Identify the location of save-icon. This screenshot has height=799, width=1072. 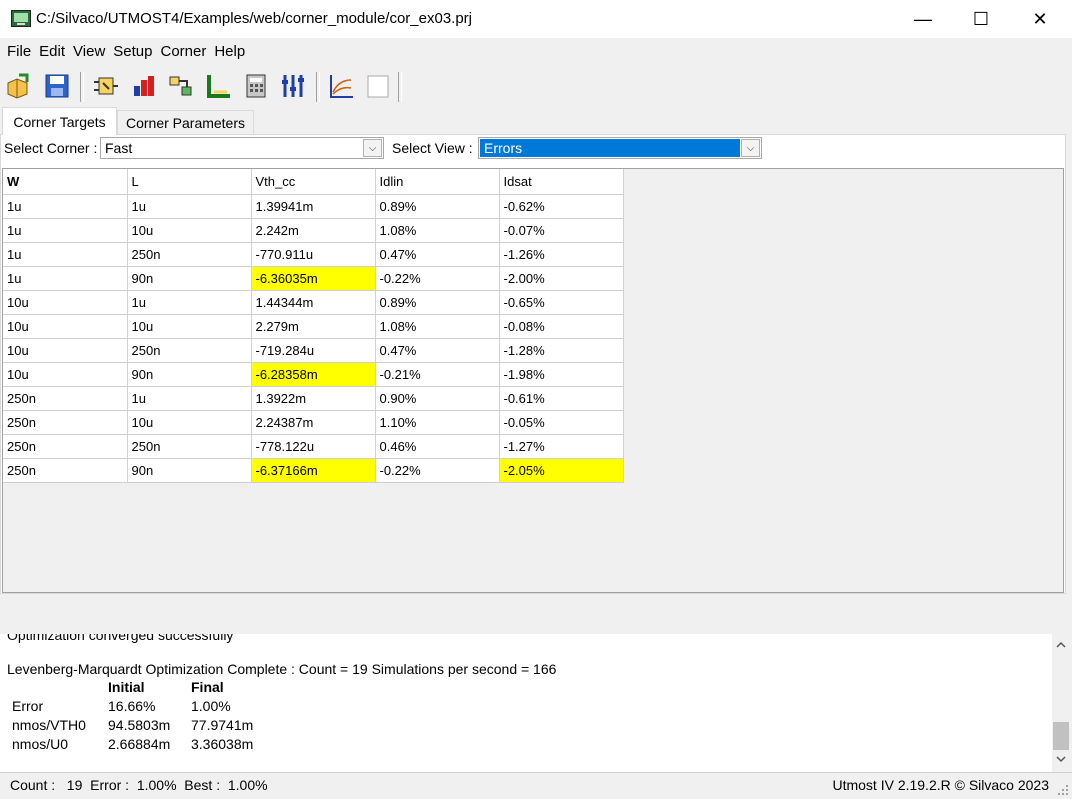
(57, 86).